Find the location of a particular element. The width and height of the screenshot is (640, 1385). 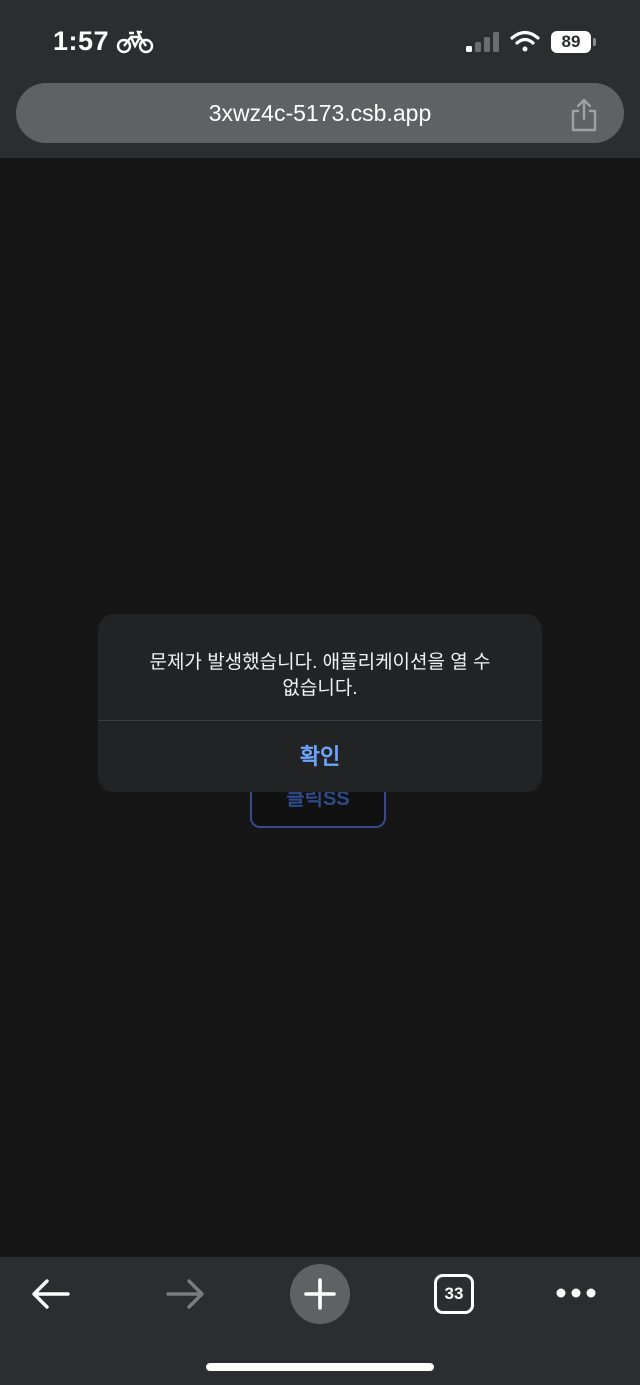

bike-icon is located at coordinates (135, 42).